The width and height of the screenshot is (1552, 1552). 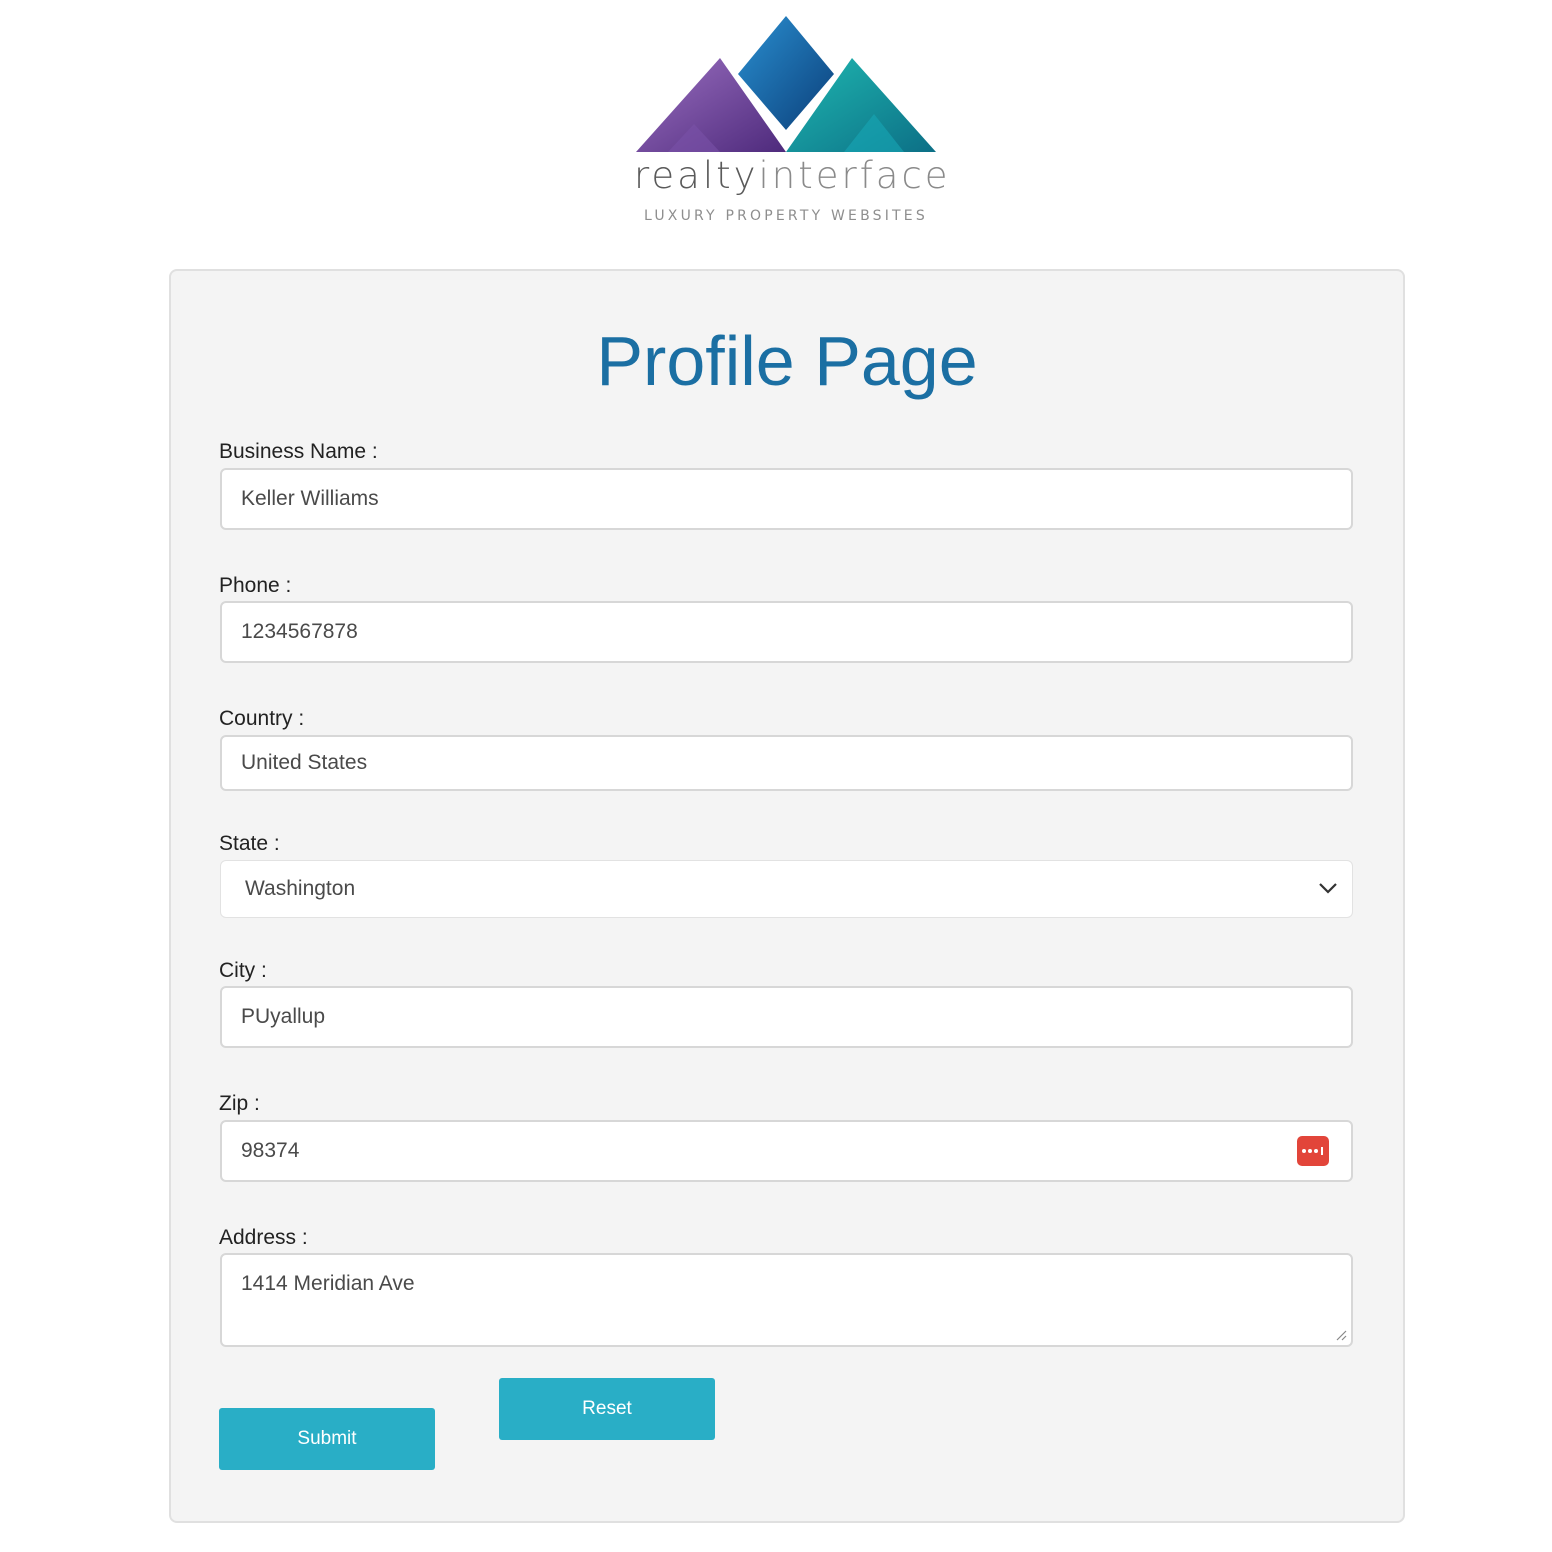 What do you see at coordinates (239, 1103) in the screenshot?
I see `zip-label: Zip :` at bounding box center [239, 1103].